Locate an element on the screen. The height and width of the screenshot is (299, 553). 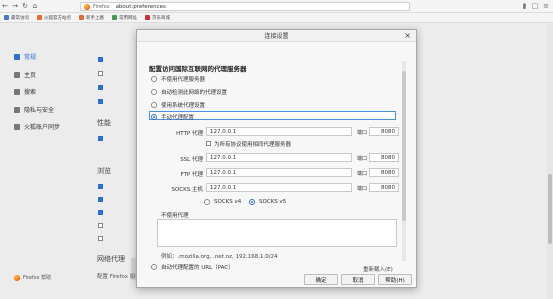
share-settings-label: 为所有协议使用相同代理服务器 is located at coordinates (253, 145).